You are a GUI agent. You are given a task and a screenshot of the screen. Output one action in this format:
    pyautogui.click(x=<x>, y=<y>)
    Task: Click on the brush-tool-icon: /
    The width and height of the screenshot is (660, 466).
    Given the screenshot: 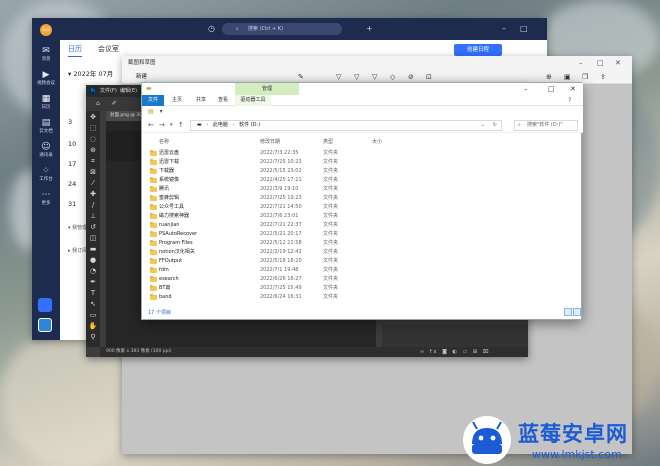 What is the action you would take?
    pyautogui.click(x=93, y=205)
    